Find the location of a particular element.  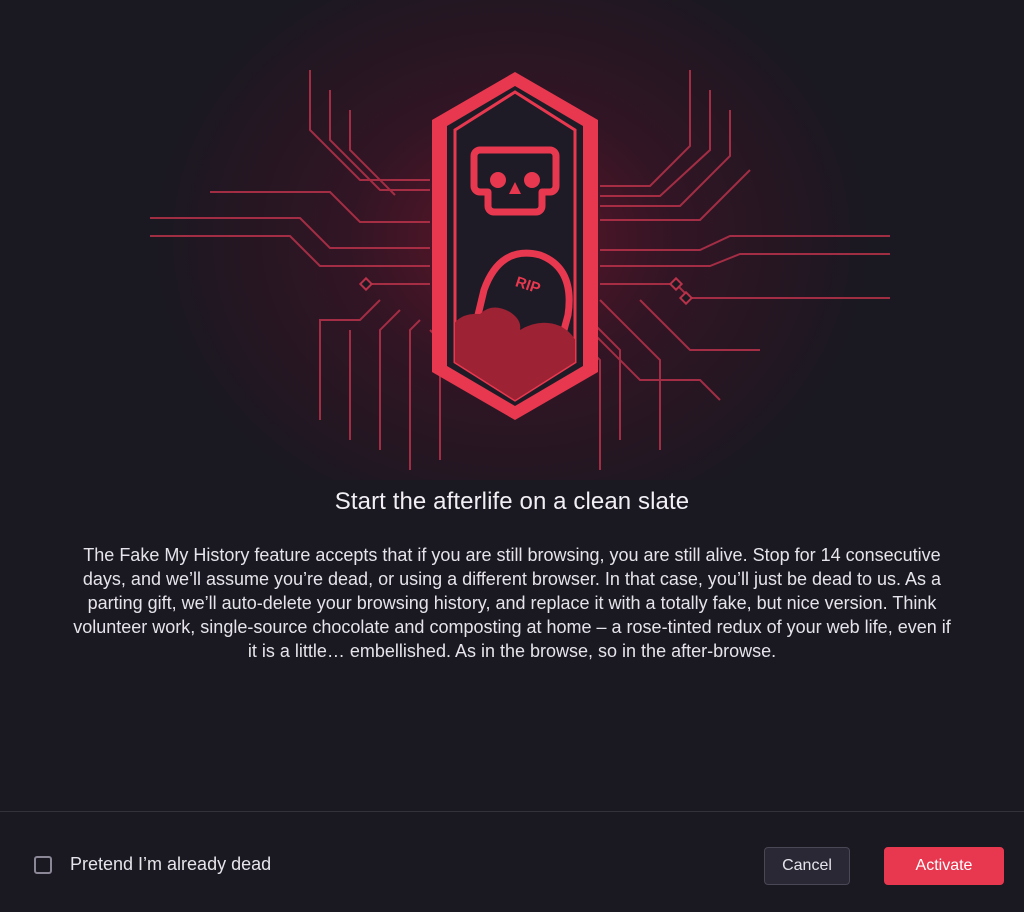

pretend-dead-checkbox-row: Pretend I’m already dead is located at coordinates (152, 864).